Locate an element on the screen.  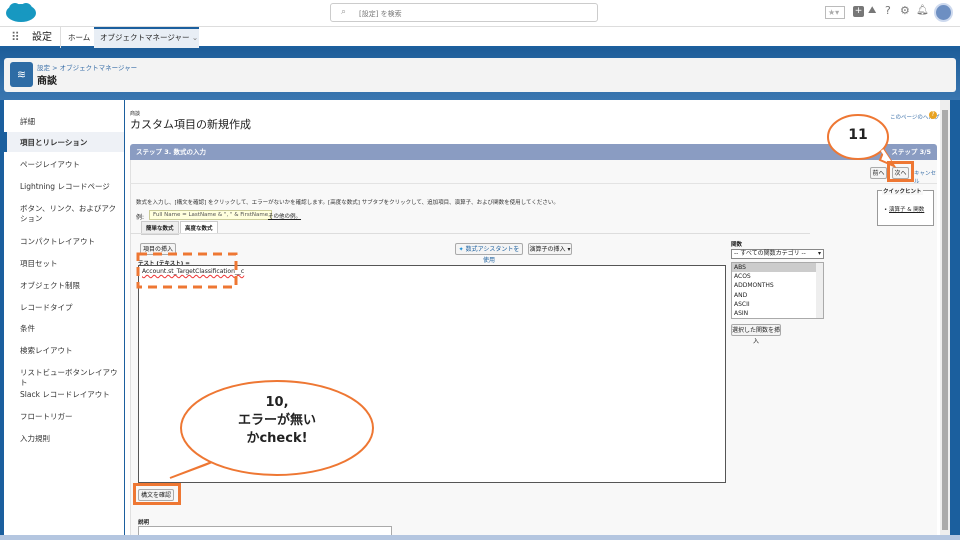
formula-highlight-dashed is located at coordinates (187, 270).